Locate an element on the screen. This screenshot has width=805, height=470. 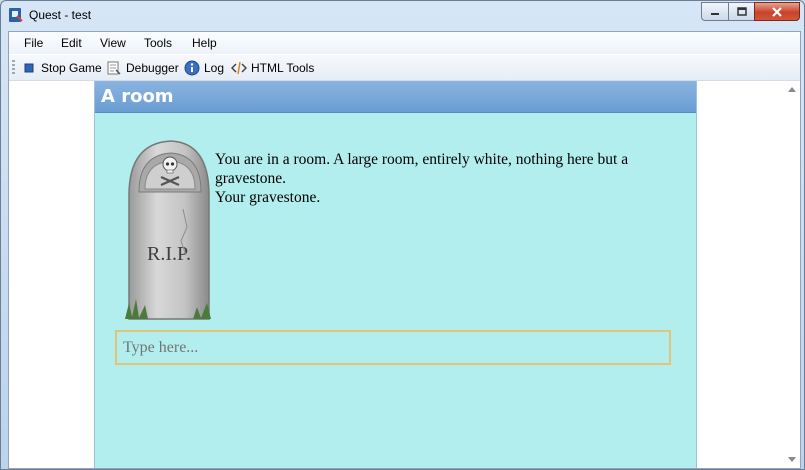
menu-file: File is located at coordinates (33, 43).